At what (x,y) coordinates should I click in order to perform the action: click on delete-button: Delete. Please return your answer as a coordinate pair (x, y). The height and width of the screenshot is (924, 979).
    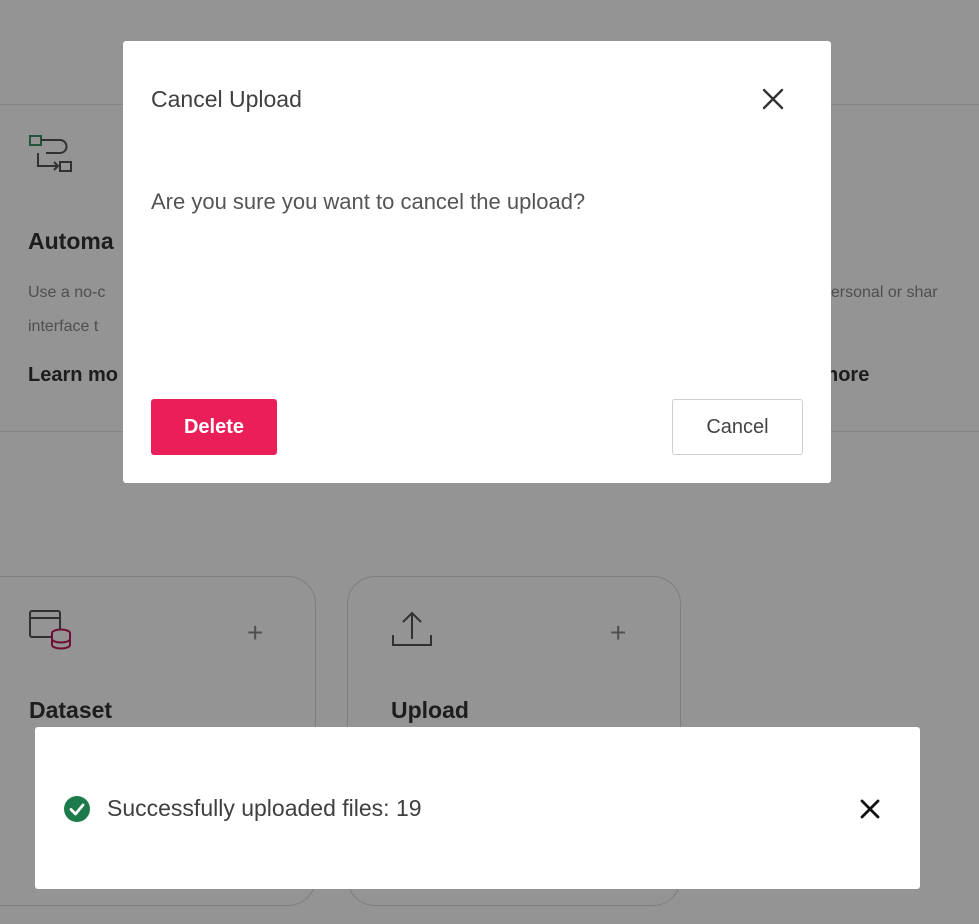
    Looking at the image, I should click on (214, 427).